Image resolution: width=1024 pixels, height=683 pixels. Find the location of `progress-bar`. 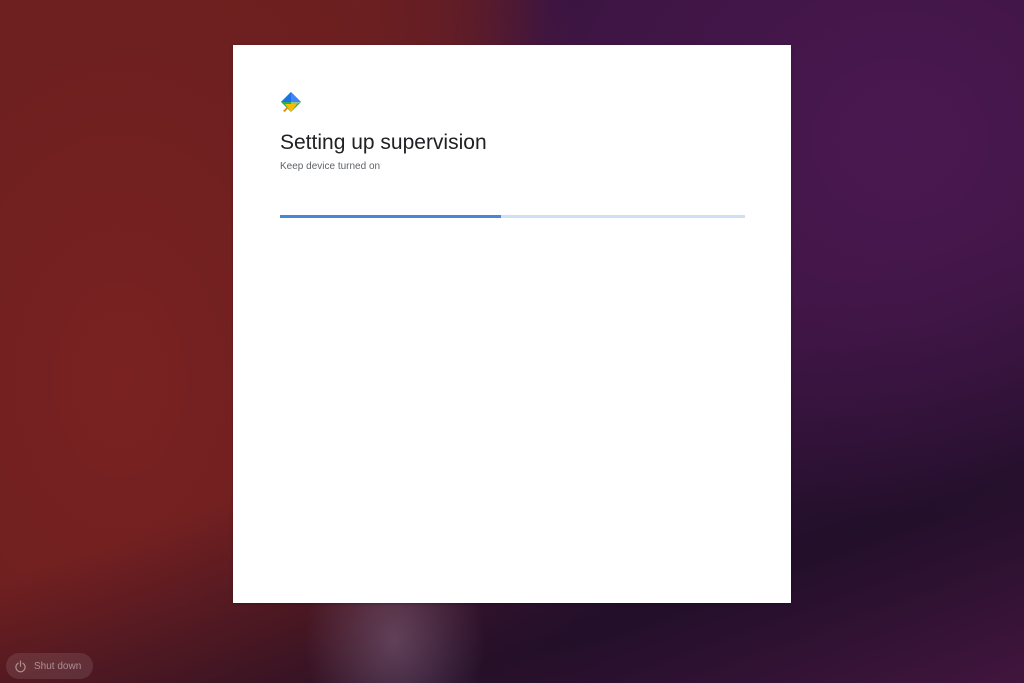

progress-bar is located at coordinates (512, 216).